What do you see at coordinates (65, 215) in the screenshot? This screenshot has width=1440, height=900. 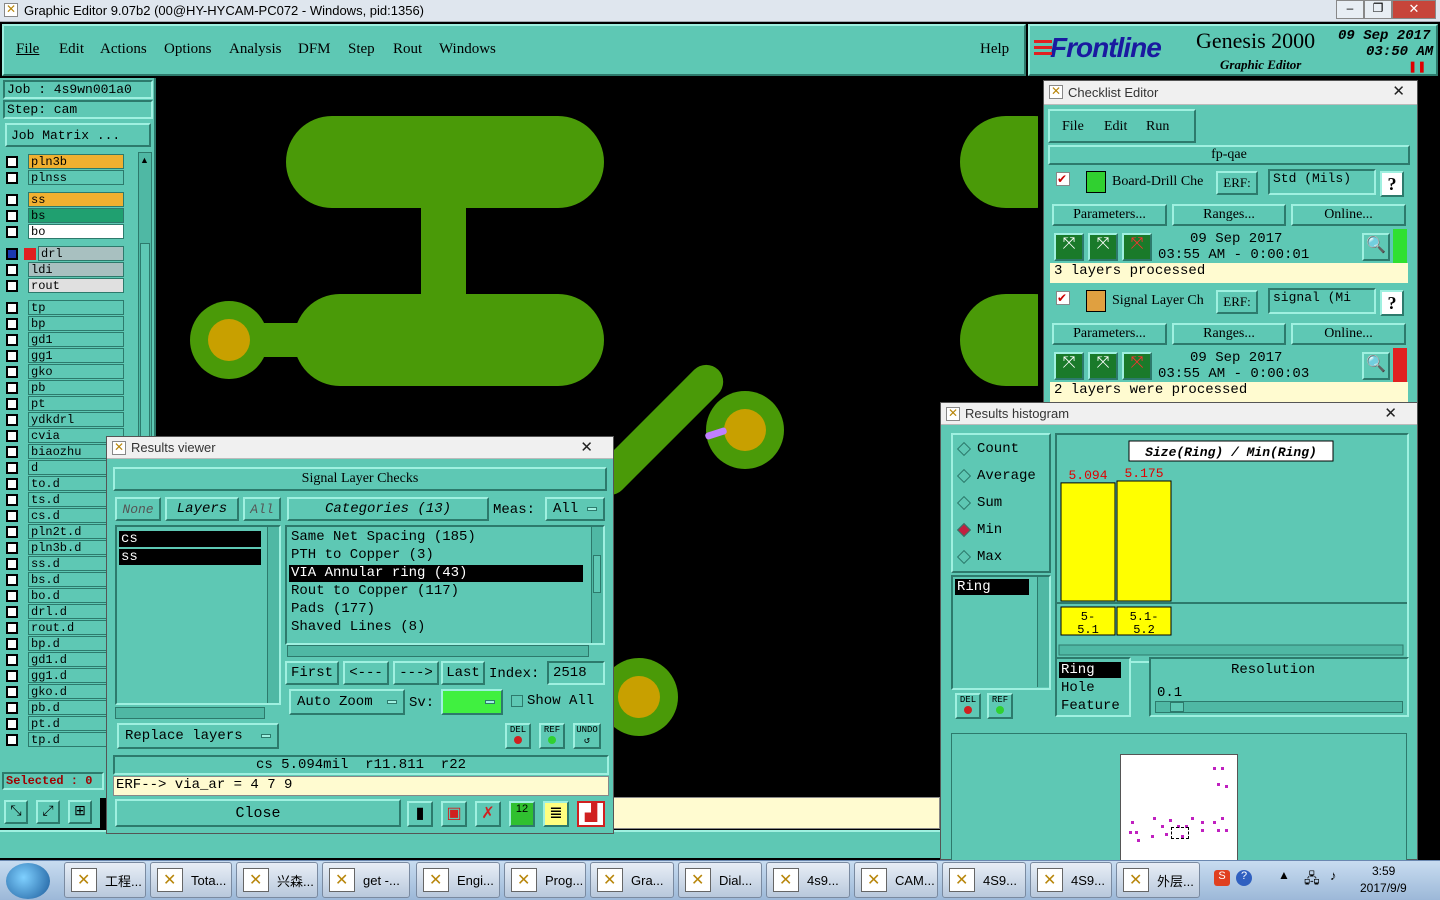 I see `layer-row: bs` at bounding box center [65, 215].